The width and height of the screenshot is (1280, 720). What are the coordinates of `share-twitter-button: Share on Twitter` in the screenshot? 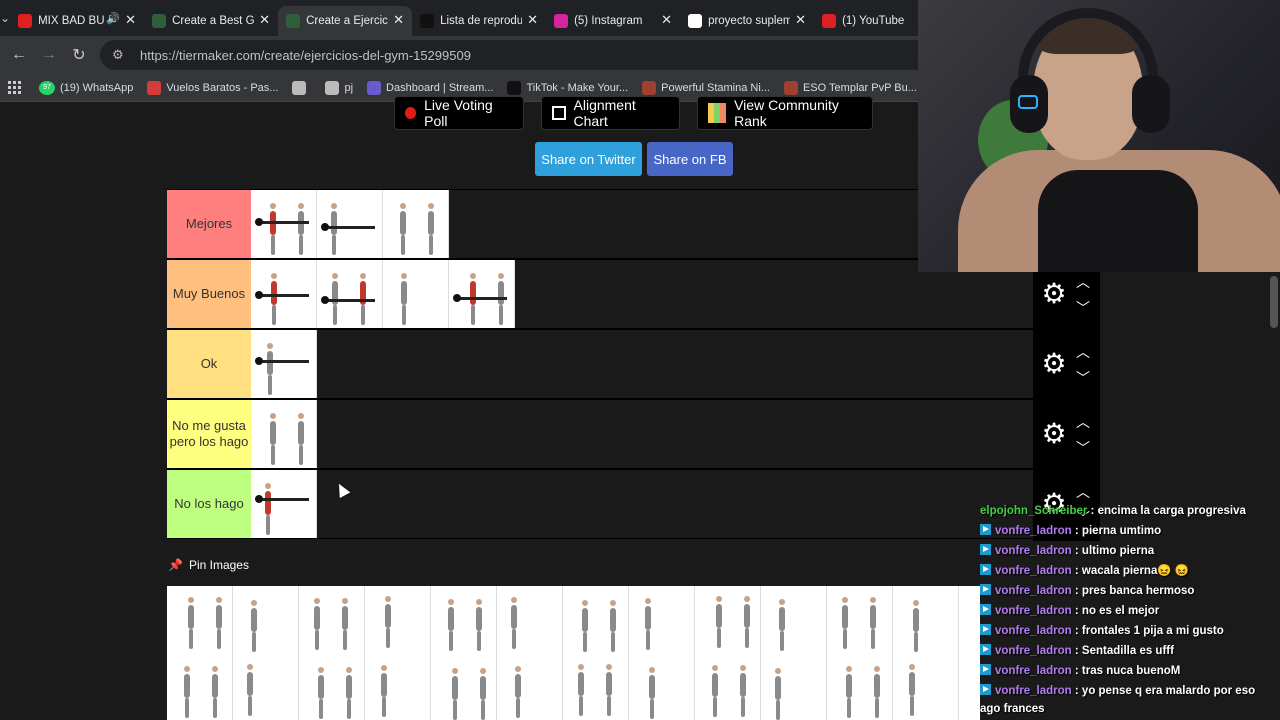 It's located at (588, 159).